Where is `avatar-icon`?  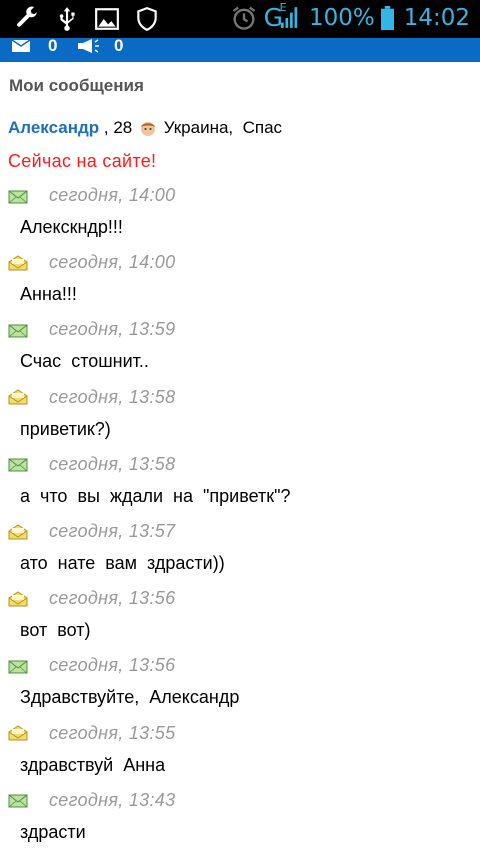 avatar-icon is located at coordinates (147, 129).